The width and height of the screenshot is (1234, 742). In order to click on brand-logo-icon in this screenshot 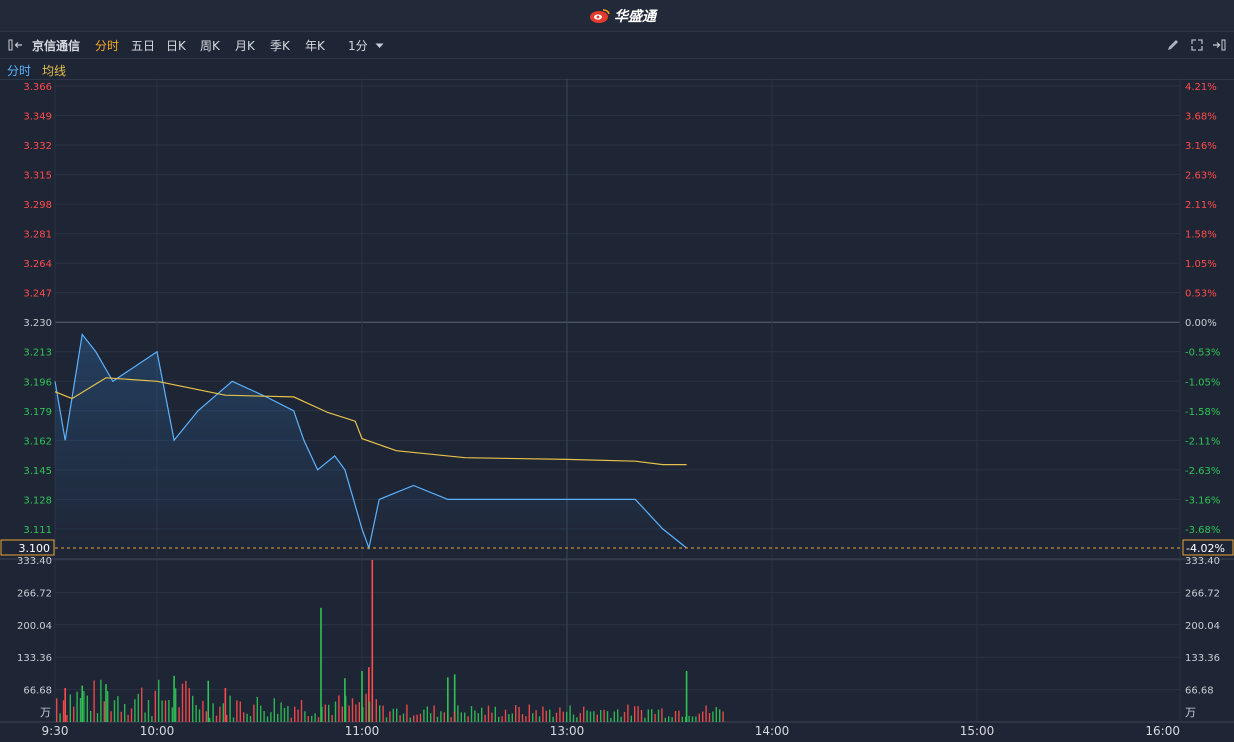, I will do `click(600, 16)`.